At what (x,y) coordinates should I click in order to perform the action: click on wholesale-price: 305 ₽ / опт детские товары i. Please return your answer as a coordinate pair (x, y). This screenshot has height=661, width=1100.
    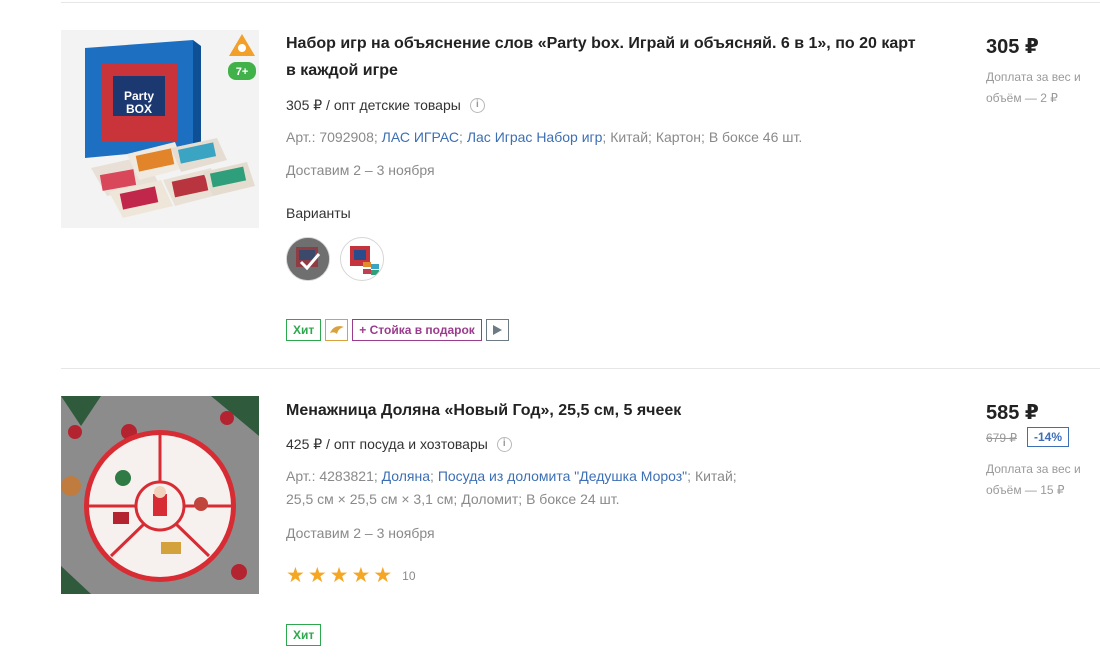
    Looking at the image, I should click on (385, 105).